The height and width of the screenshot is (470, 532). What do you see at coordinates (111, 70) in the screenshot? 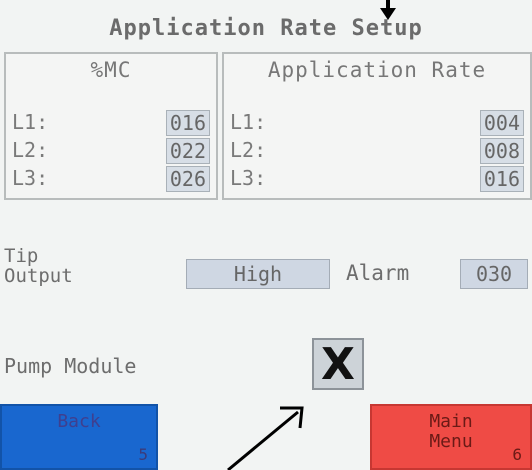
I see `mc-panel-header: %MC` at bounding box center [111, 70].